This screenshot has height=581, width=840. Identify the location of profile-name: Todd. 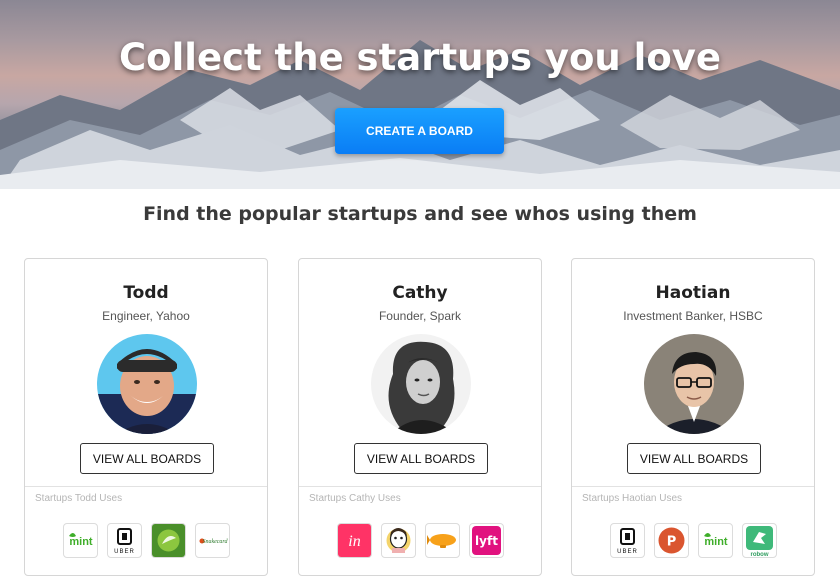
(146, 293).